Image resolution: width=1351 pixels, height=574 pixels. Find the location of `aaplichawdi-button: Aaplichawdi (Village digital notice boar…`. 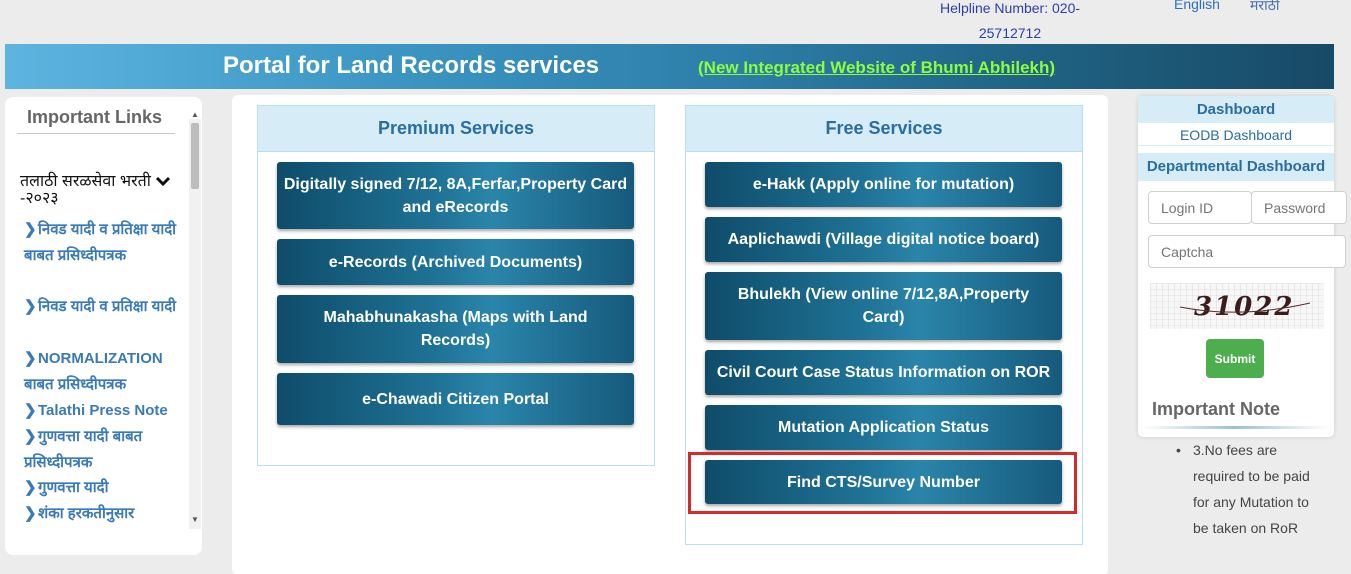

aaplichawdi-button: Aaplichawdi (Village digital notice boar… is located at coordinates (883, 239).